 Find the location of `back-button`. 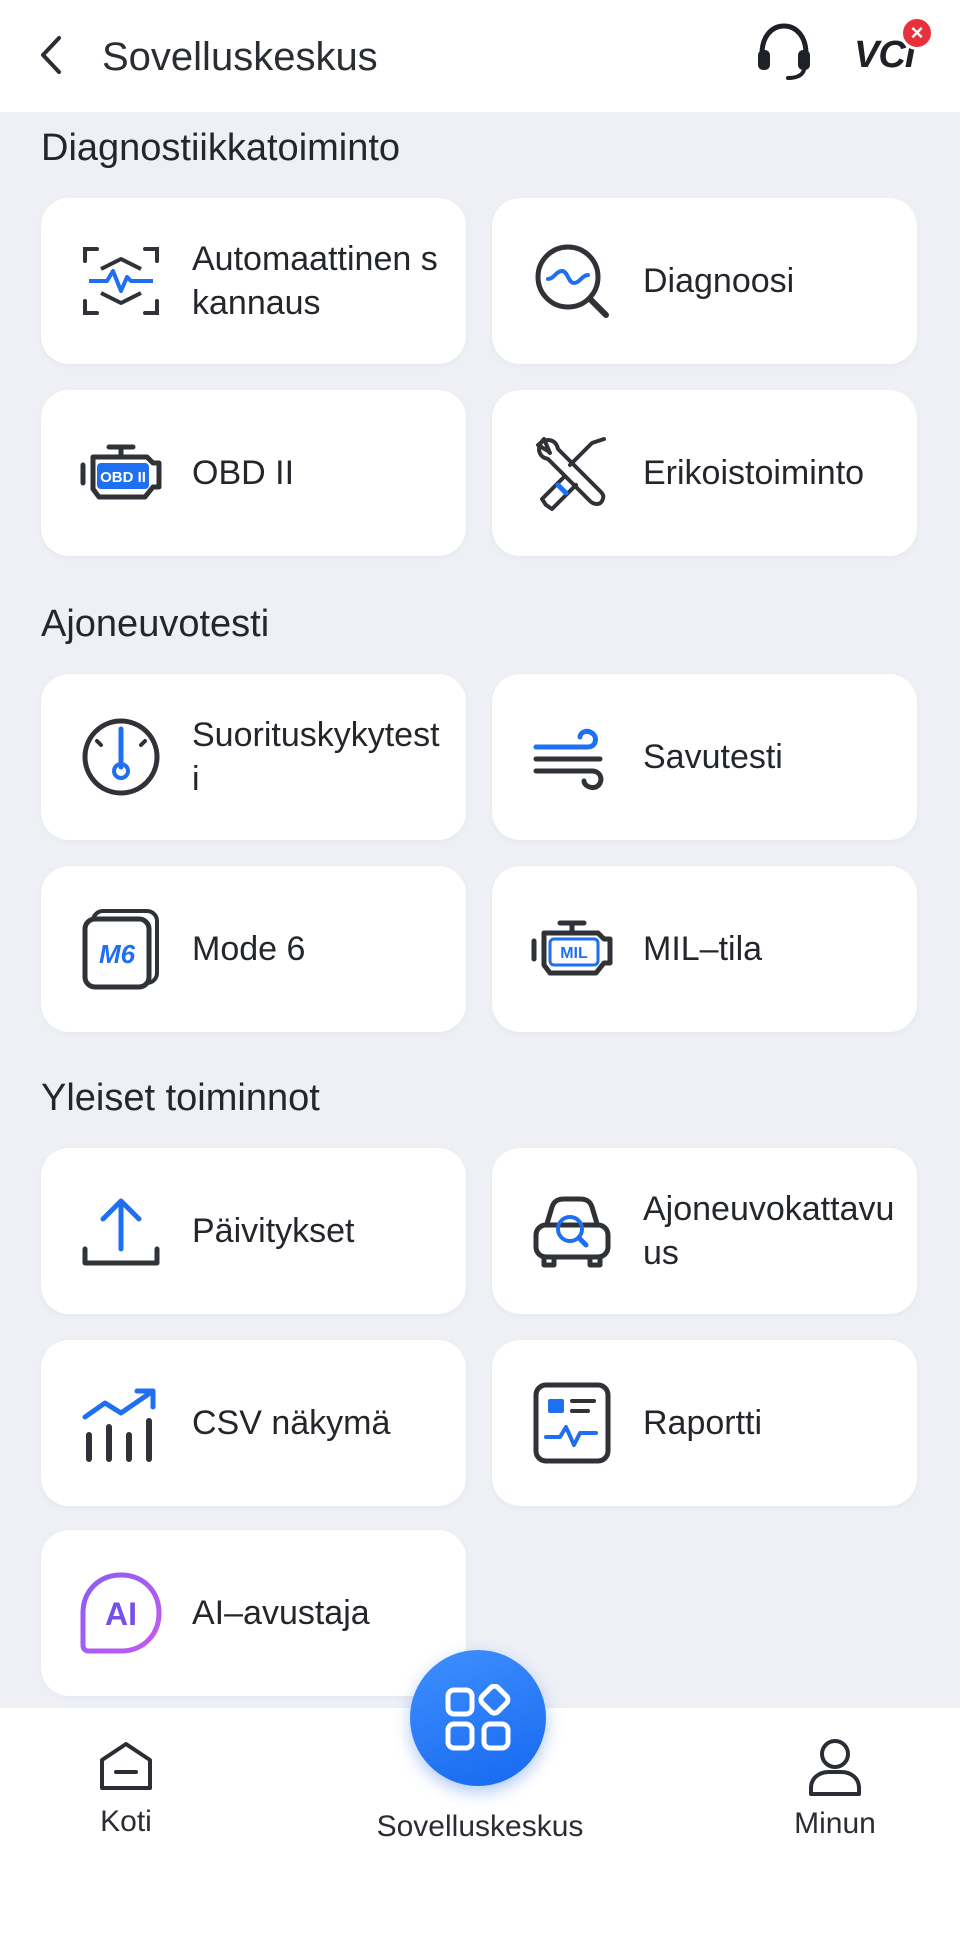

back-button is located at coordinates (50, 55).